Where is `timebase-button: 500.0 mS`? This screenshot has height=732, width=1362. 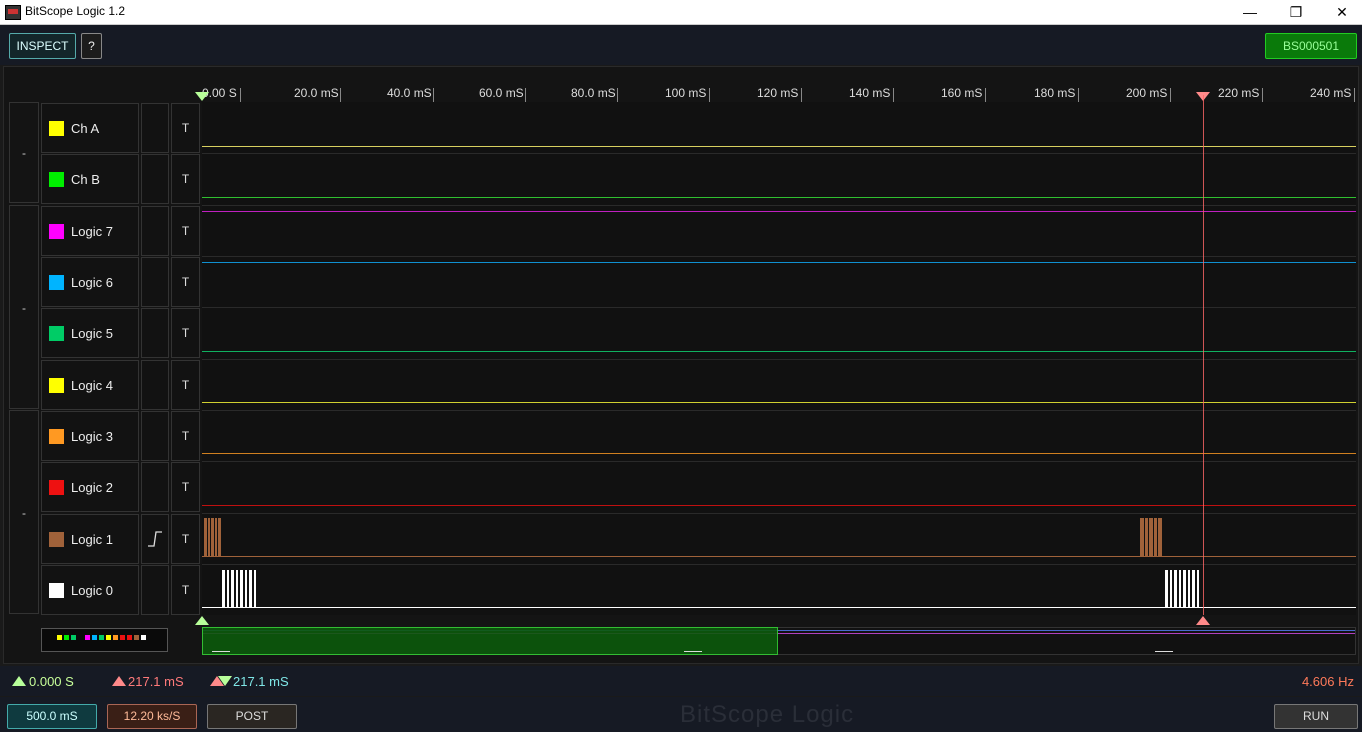
timebase-button: 500.0 mS is located at coordinates (52, 716).